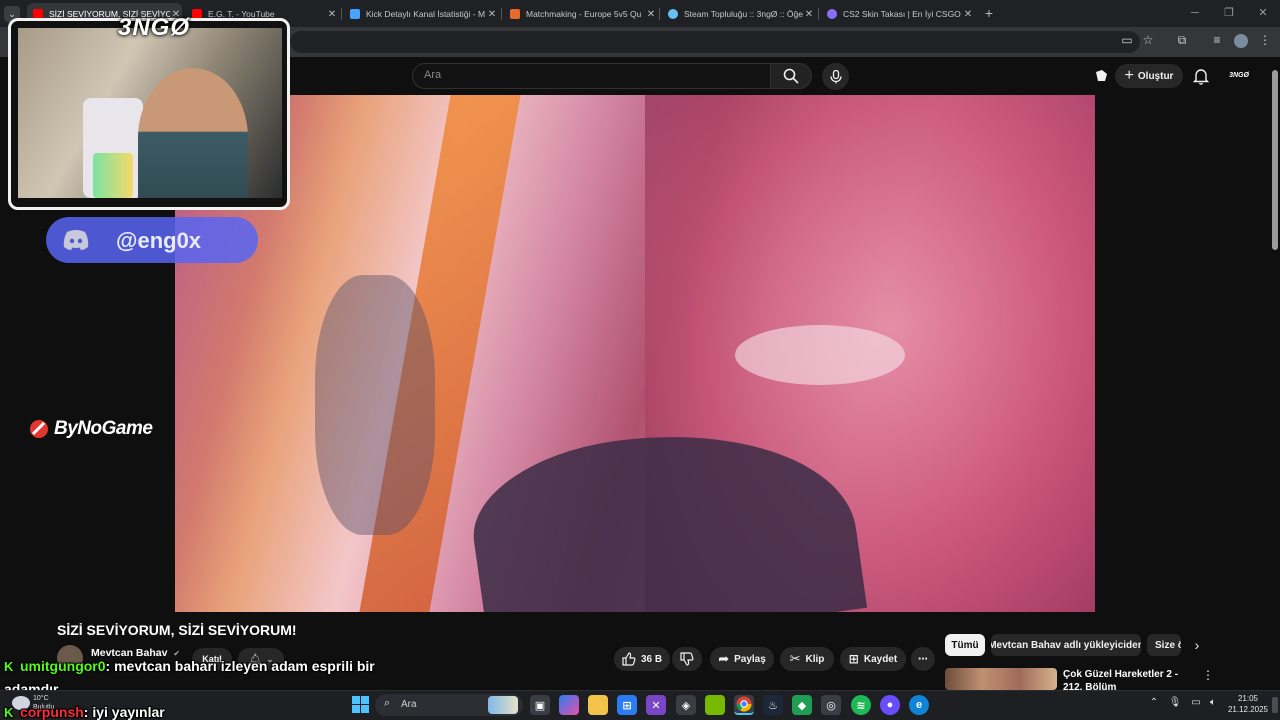  What do you see at coordinates (715, 705) in the screenshot?
I see `nvidia-icon` at bounding box center [715, 705].